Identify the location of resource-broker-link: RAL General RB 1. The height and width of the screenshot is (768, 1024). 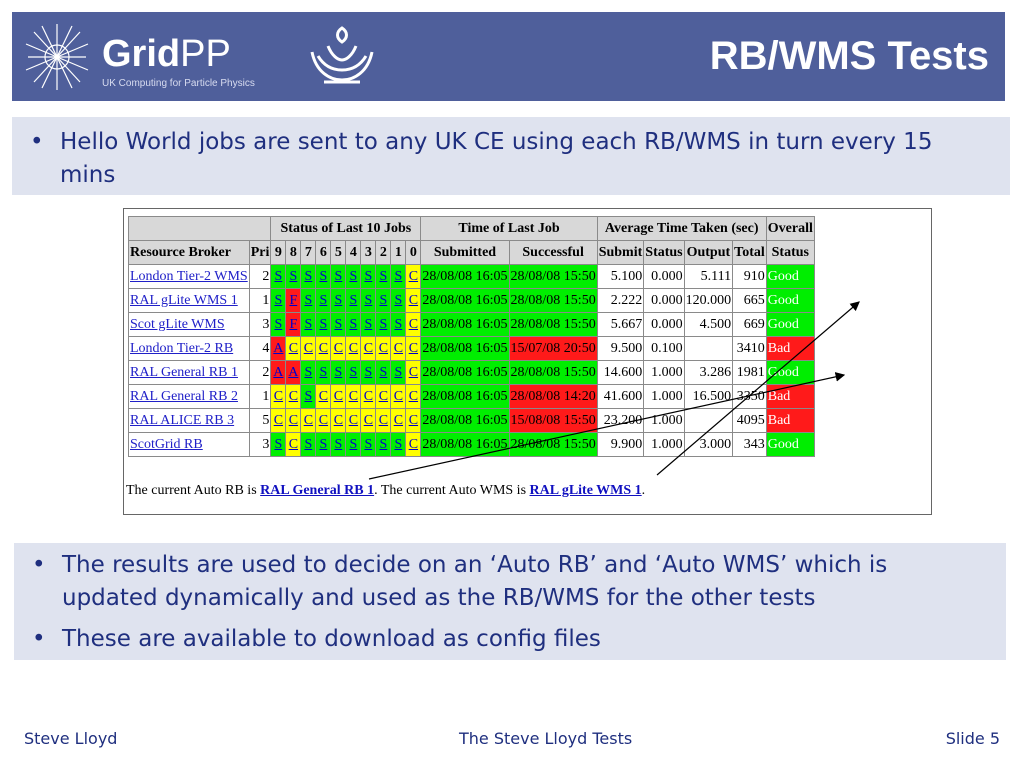
(189, 372).